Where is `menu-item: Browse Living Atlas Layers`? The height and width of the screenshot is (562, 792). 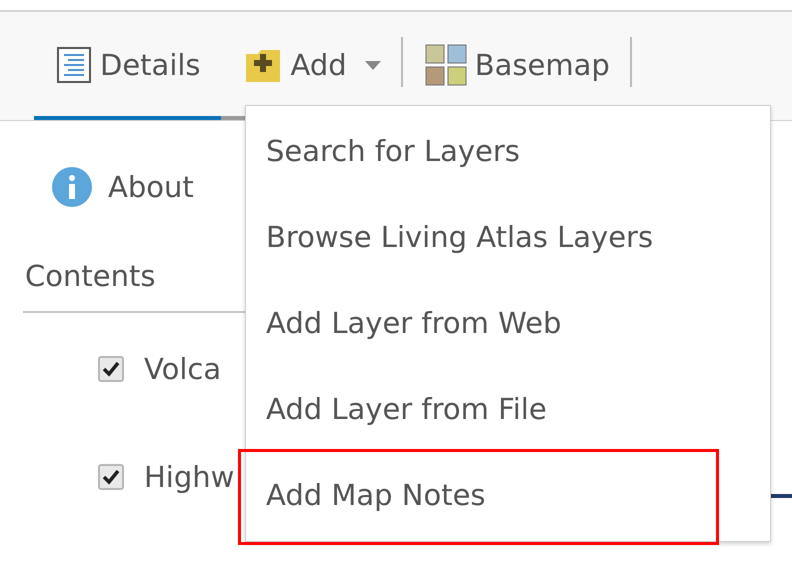 menu-item: Browse Living Atlas Layers is located at coordinates (508, 237).